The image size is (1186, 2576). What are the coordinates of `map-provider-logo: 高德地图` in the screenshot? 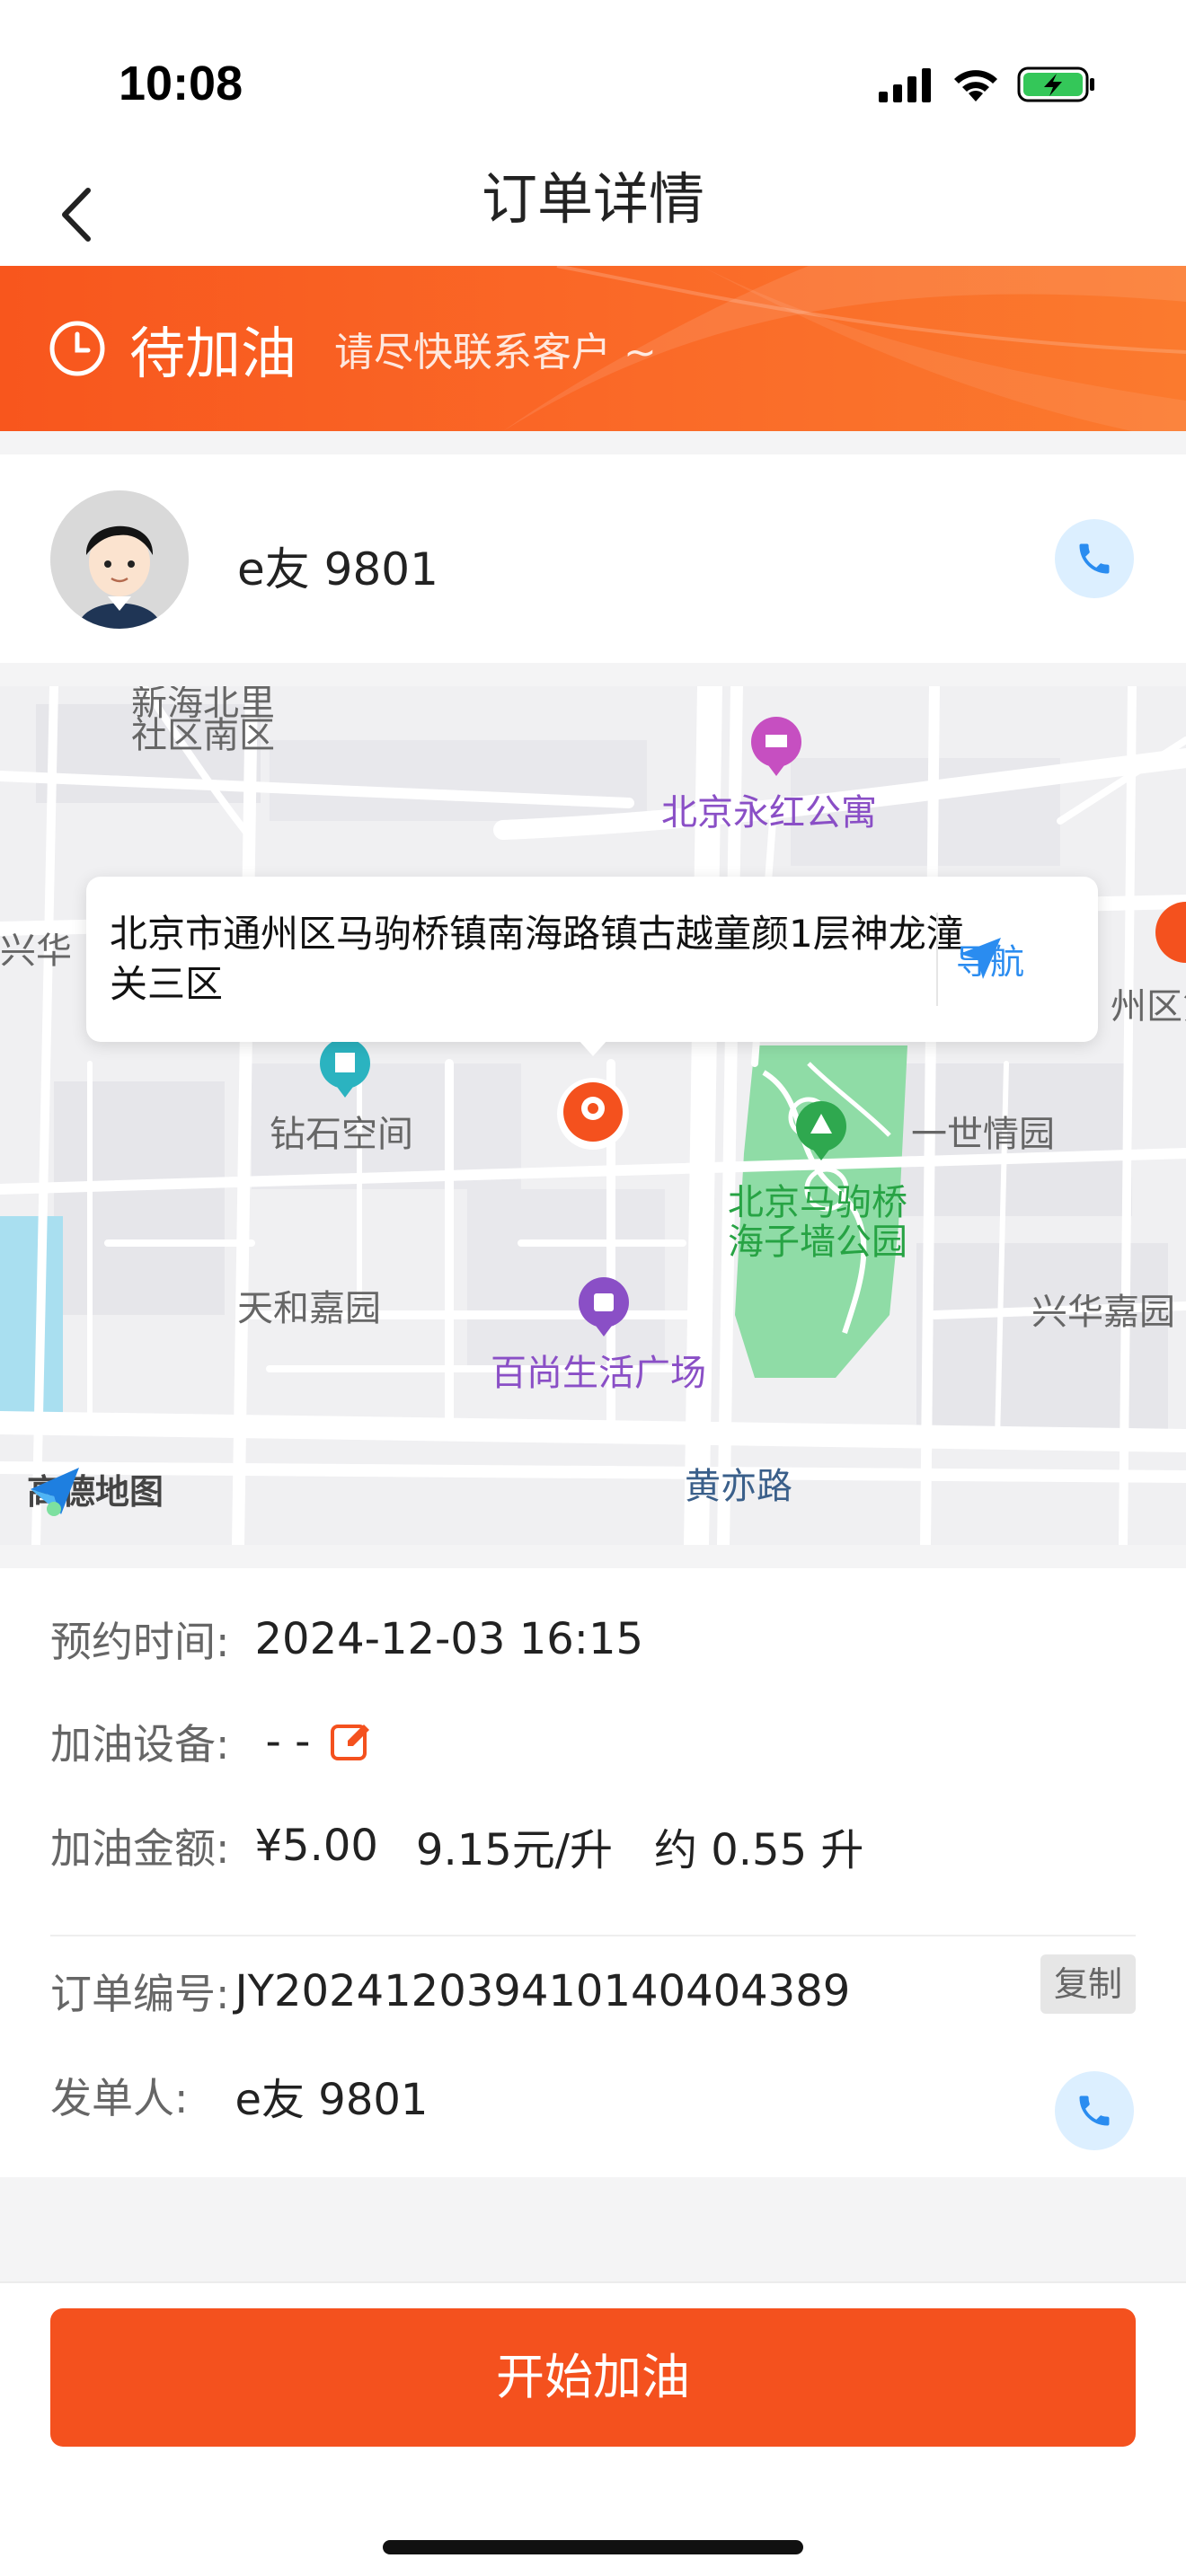 It's located at (95, 1490).